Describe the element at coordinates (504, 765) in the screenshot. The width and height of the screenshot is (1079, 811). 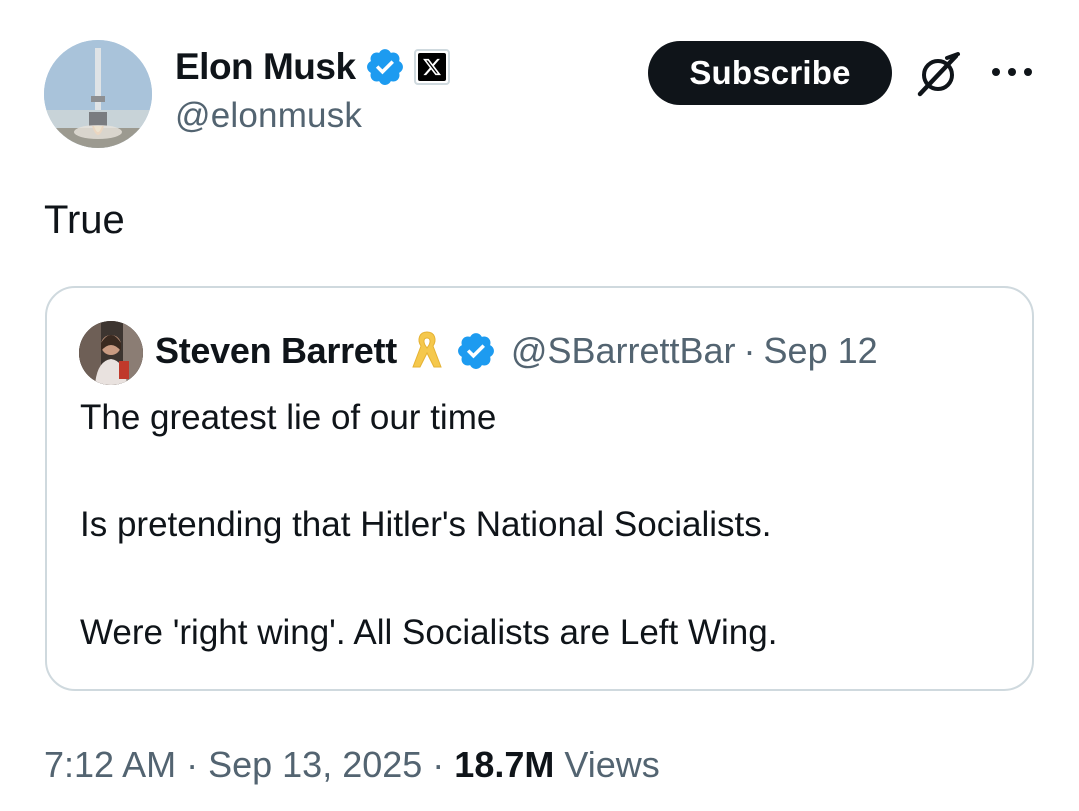
I see `view-count: 18.7M` at that location.